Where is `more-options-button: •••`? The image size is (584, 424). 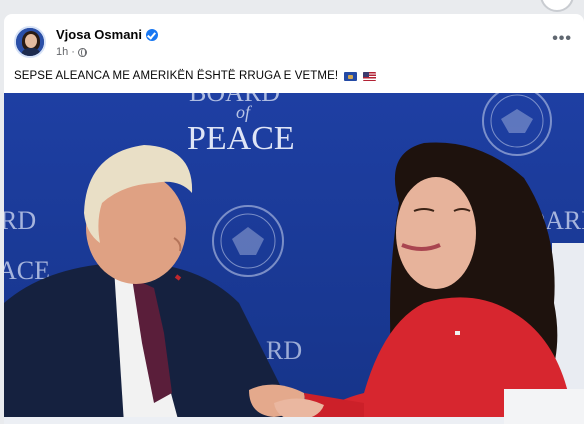 more-options-button: ••• is located at coordinates (562, 39).